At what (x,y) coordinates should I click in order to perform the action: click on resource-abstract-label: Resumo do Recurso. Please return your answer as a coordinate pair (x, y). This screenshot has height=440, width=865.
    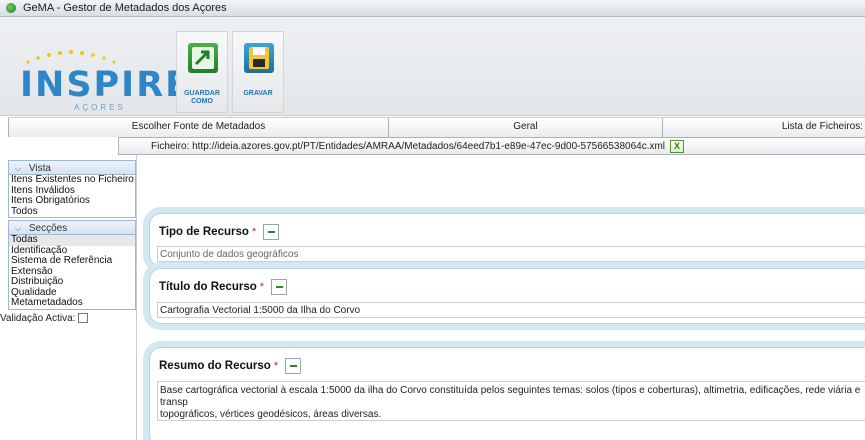
    Looking at the image, I should click on (215, 366).